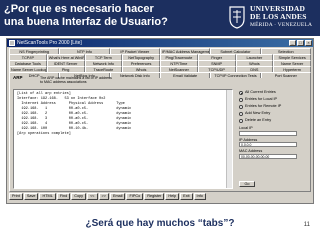 The image size is (320, 240). I want to click on toolbar-button: Save, so click(31, 196).